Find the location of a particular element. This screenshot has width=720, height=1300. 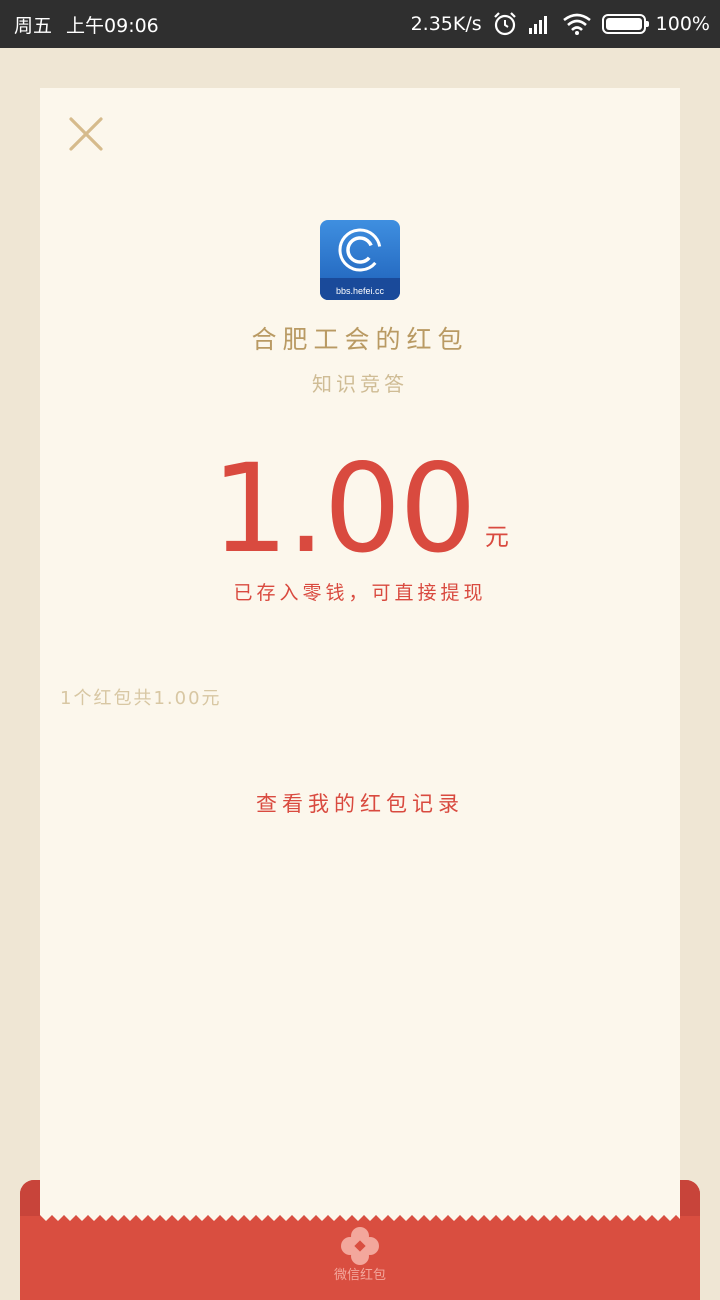

view-records-link: 查看我的红包记录 is located at coordinates (360, 803).